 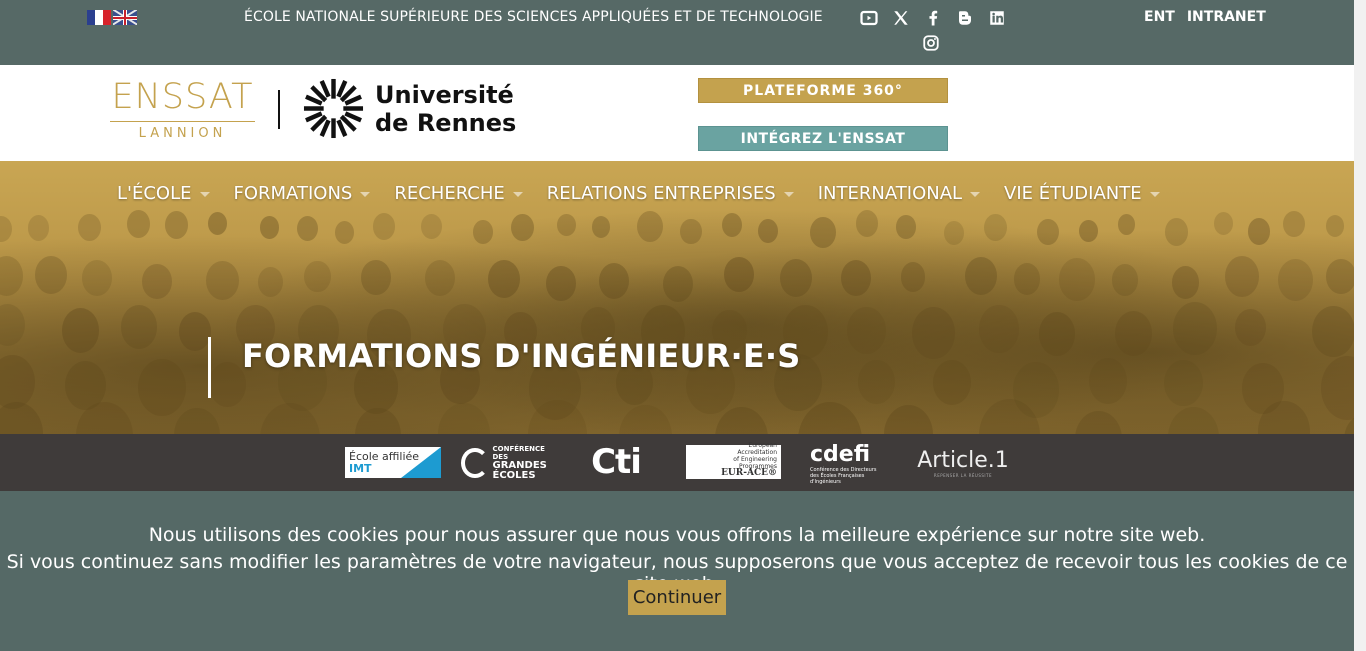 What do you see at coordinates (901, 18) in the screenshot?
I see `x-icon` at bounding box center [901, 18].